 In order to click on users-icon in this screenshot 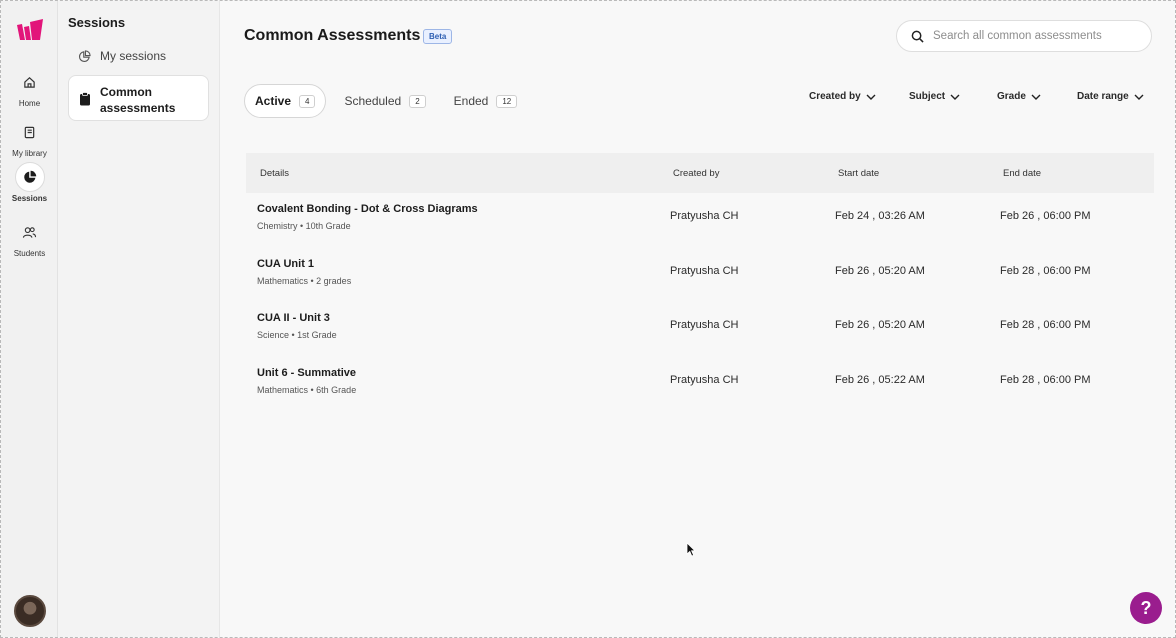, I will do `click(30, 232)`.